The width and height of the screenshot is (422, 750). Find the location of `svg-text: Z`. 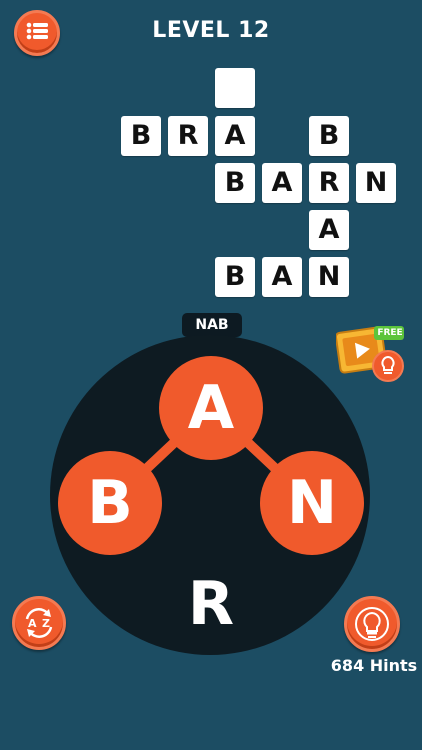

svg-text: Z is located at coordinates (46, 623).